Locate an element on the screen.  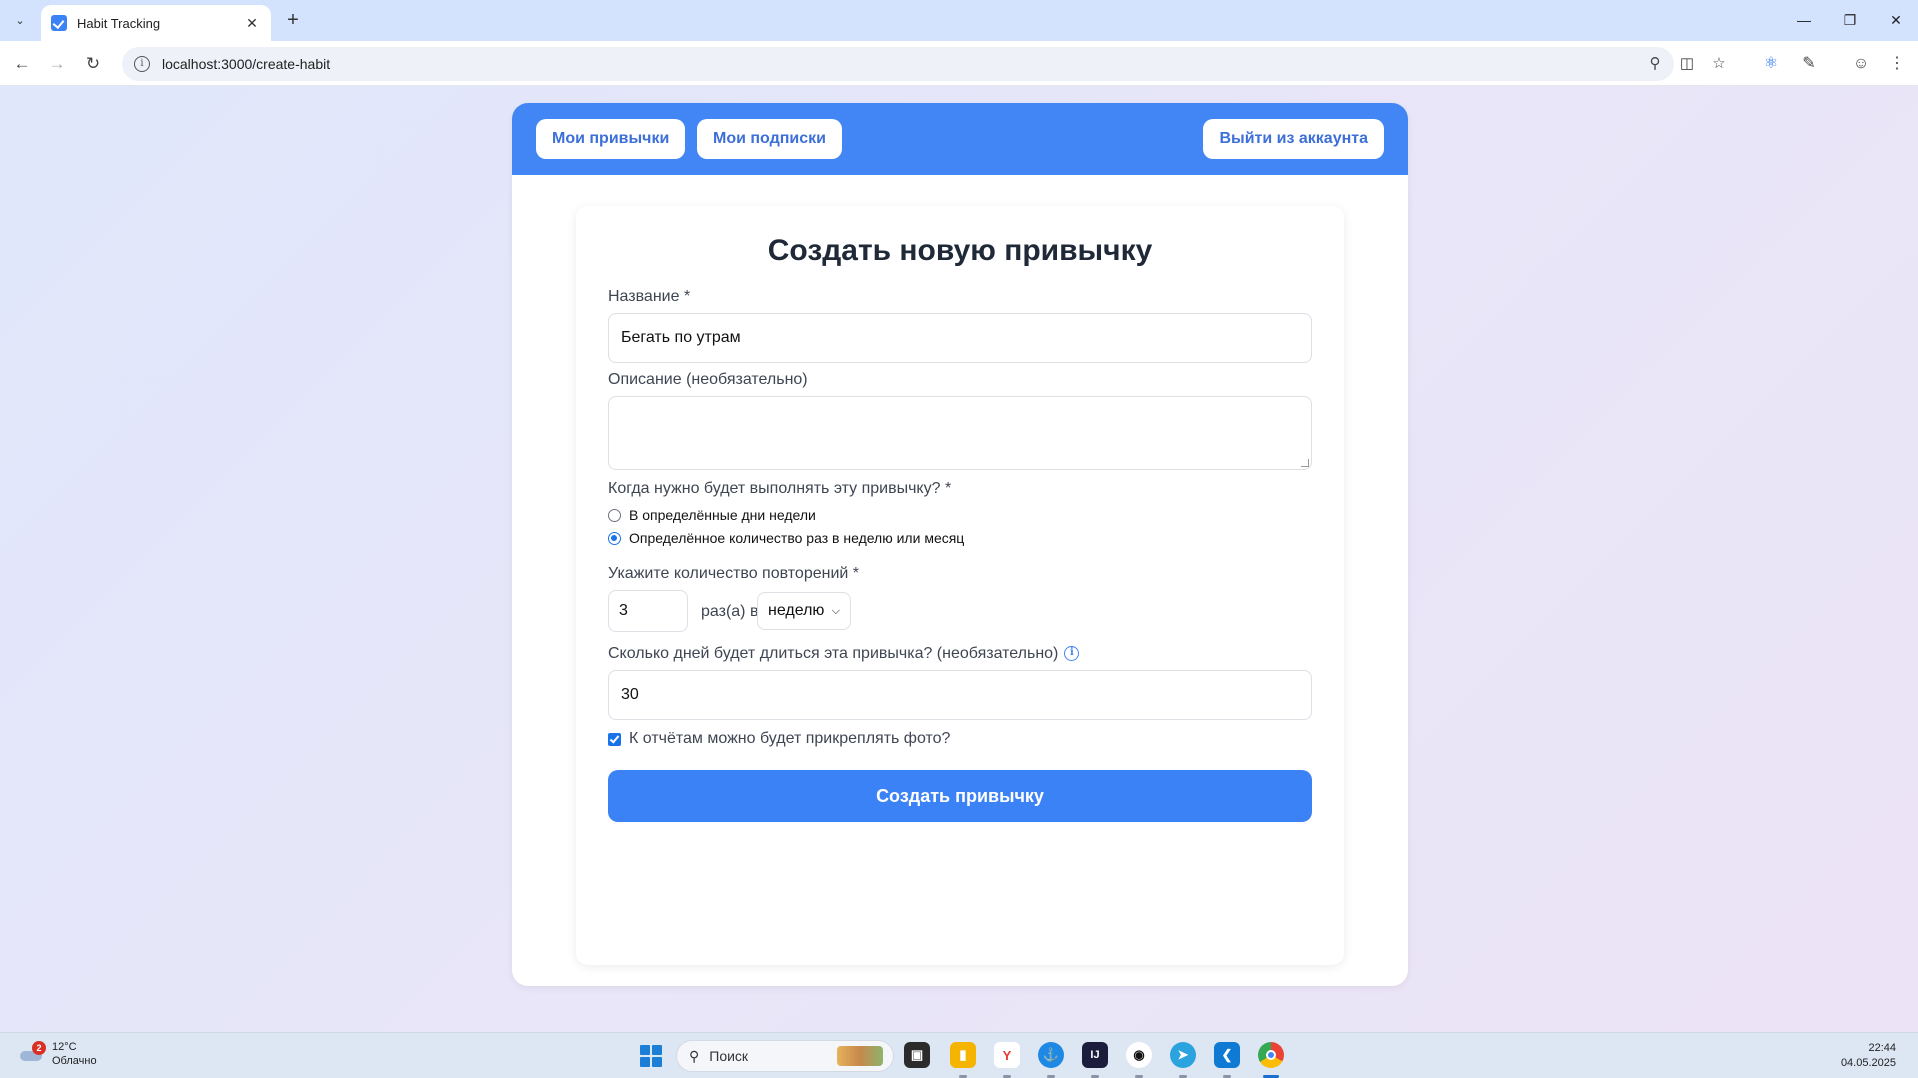
cloud-icon: 2 is located at coordinates (32, 1052).